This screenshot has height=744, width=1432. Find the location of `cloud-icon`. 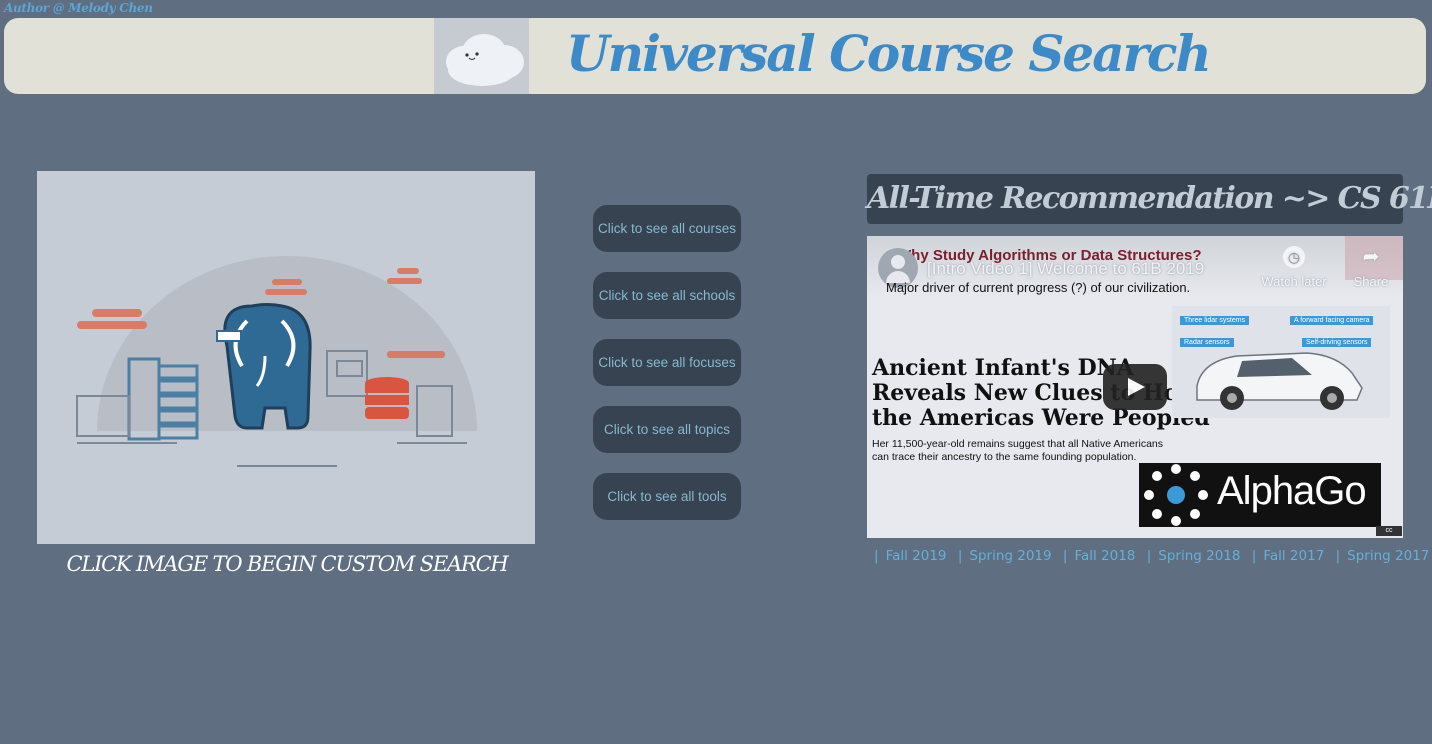

cloud-icon is located at coordinates (481, 56).